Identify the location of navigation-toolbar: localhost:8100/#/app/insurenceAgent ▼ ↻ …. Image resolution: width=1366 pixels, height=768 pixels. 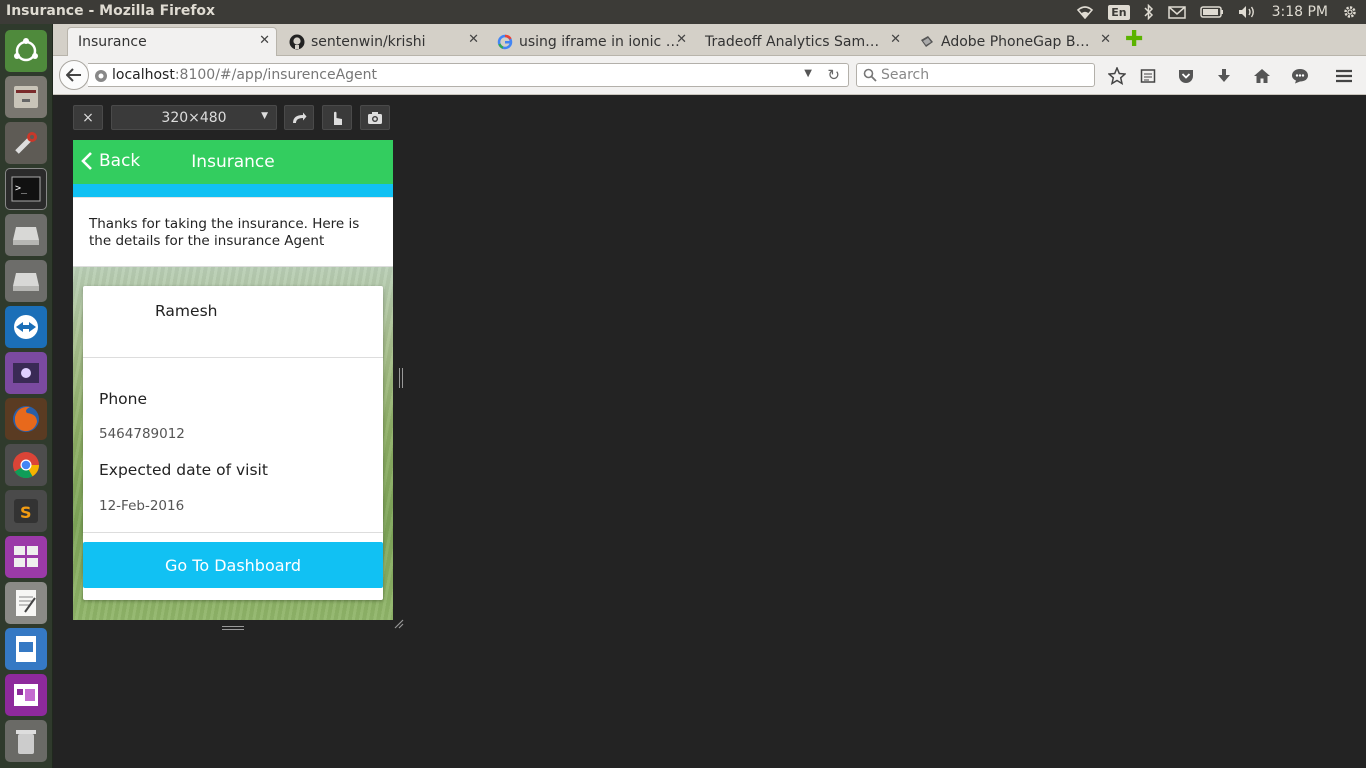
(709, 75).